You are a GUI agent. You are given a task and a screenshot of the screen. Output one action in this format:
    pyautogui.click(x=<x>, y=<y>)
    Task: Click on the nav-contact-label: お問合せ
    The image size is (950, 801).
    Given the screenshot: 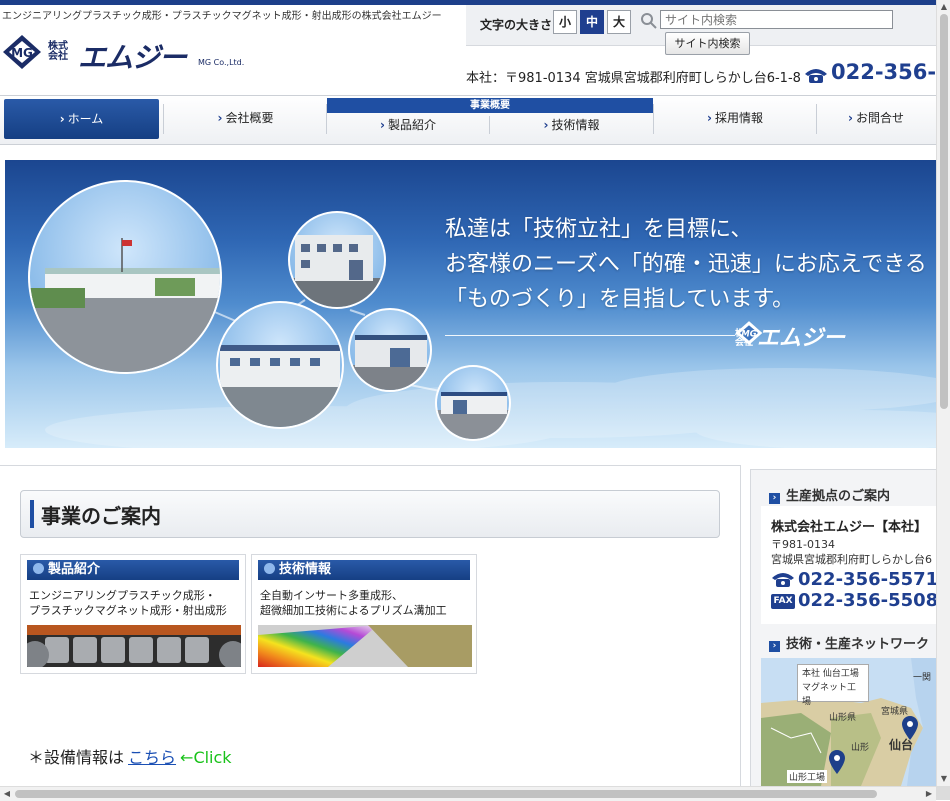 What is the action you would take?
    pyautogui.click(x=879, y=118)
    